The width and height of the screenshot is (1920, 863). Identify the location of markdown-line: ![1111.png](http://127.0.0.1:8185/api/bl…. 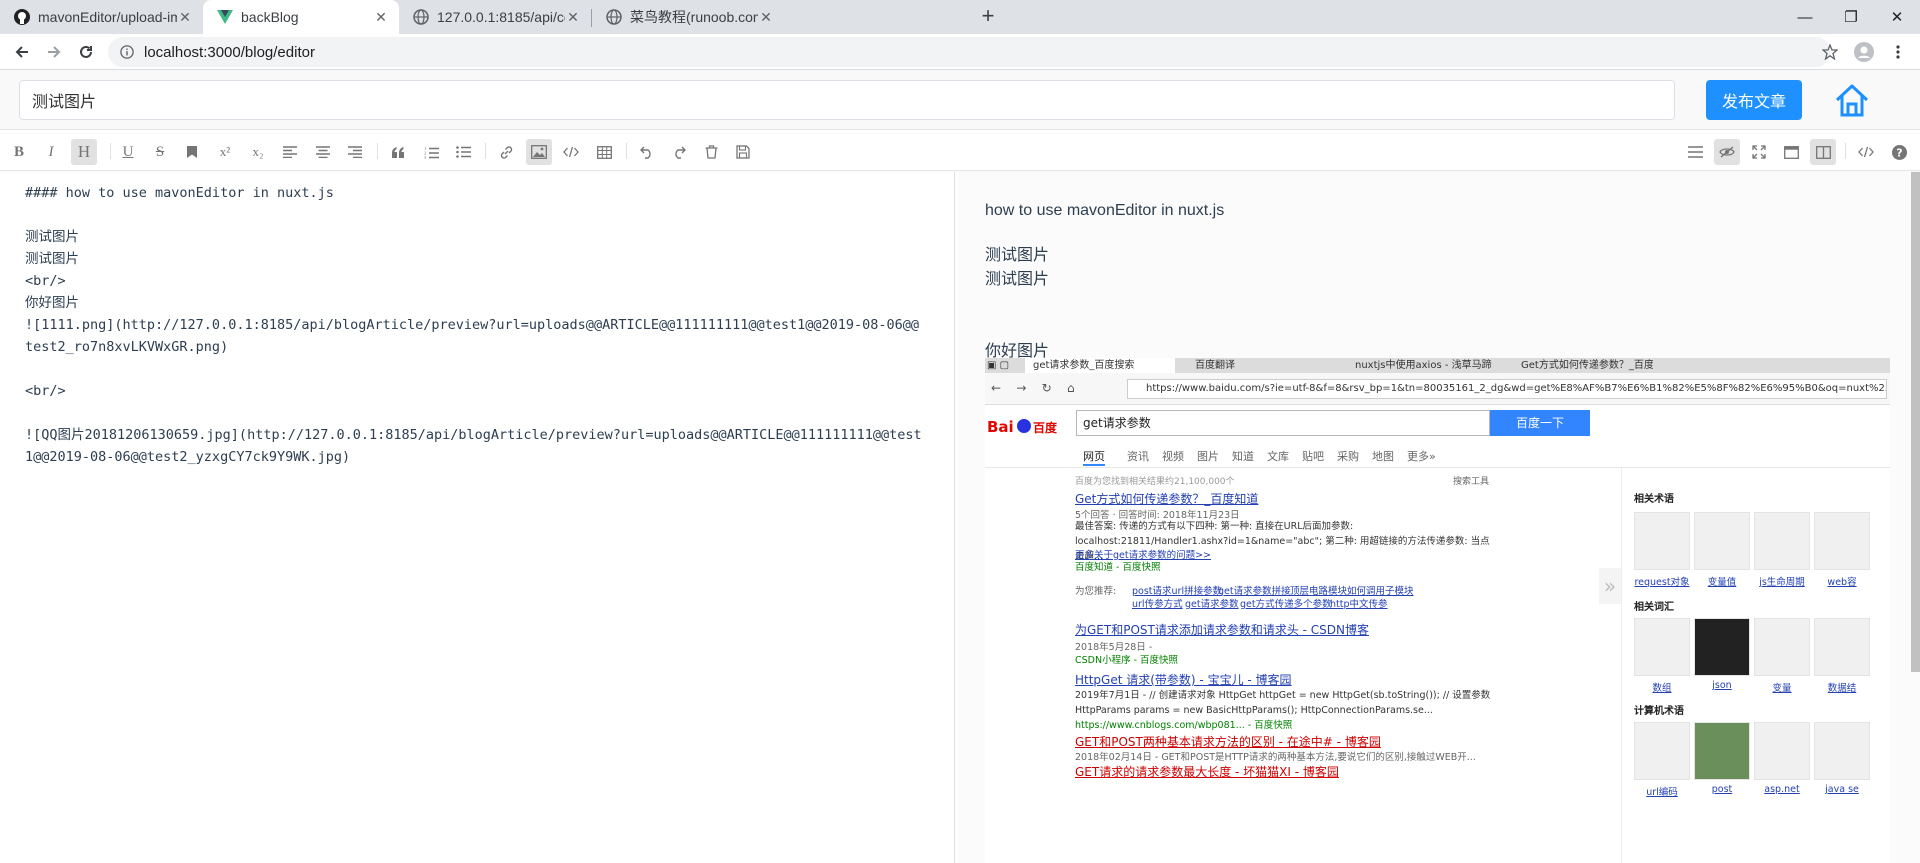
(475, 336).